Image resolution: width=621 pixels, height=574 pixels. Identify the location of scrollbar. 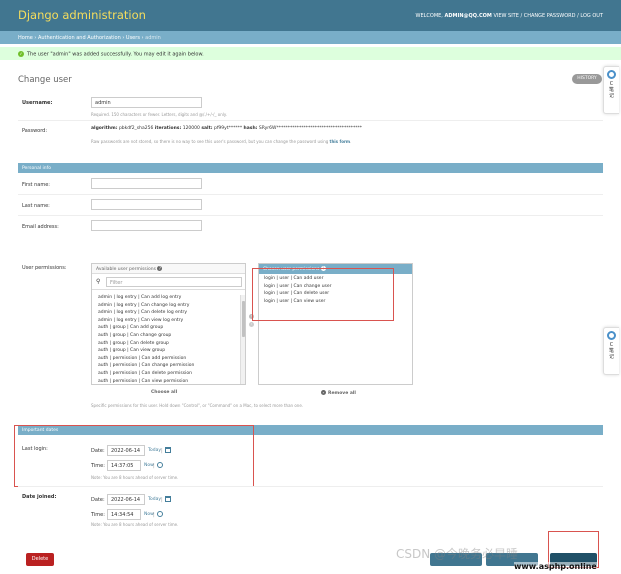
(242, 339).